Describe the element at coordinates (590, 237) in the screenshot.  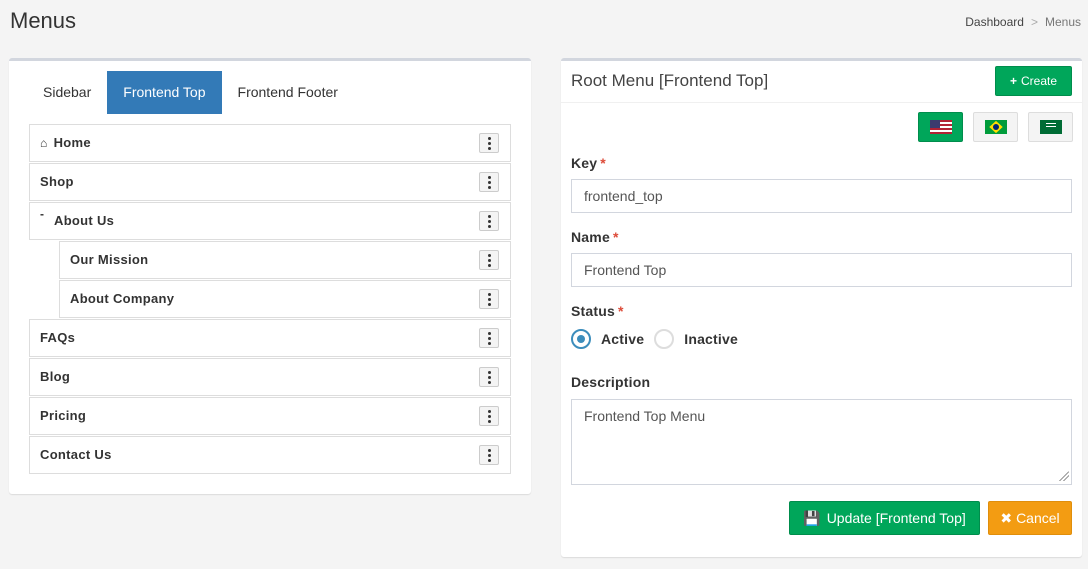
I see `name-label-text: Name` at that location.